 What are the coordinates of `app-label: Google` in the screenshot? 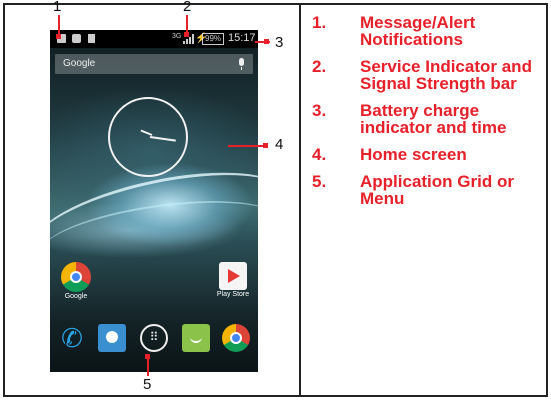 It's located at (76, 296).